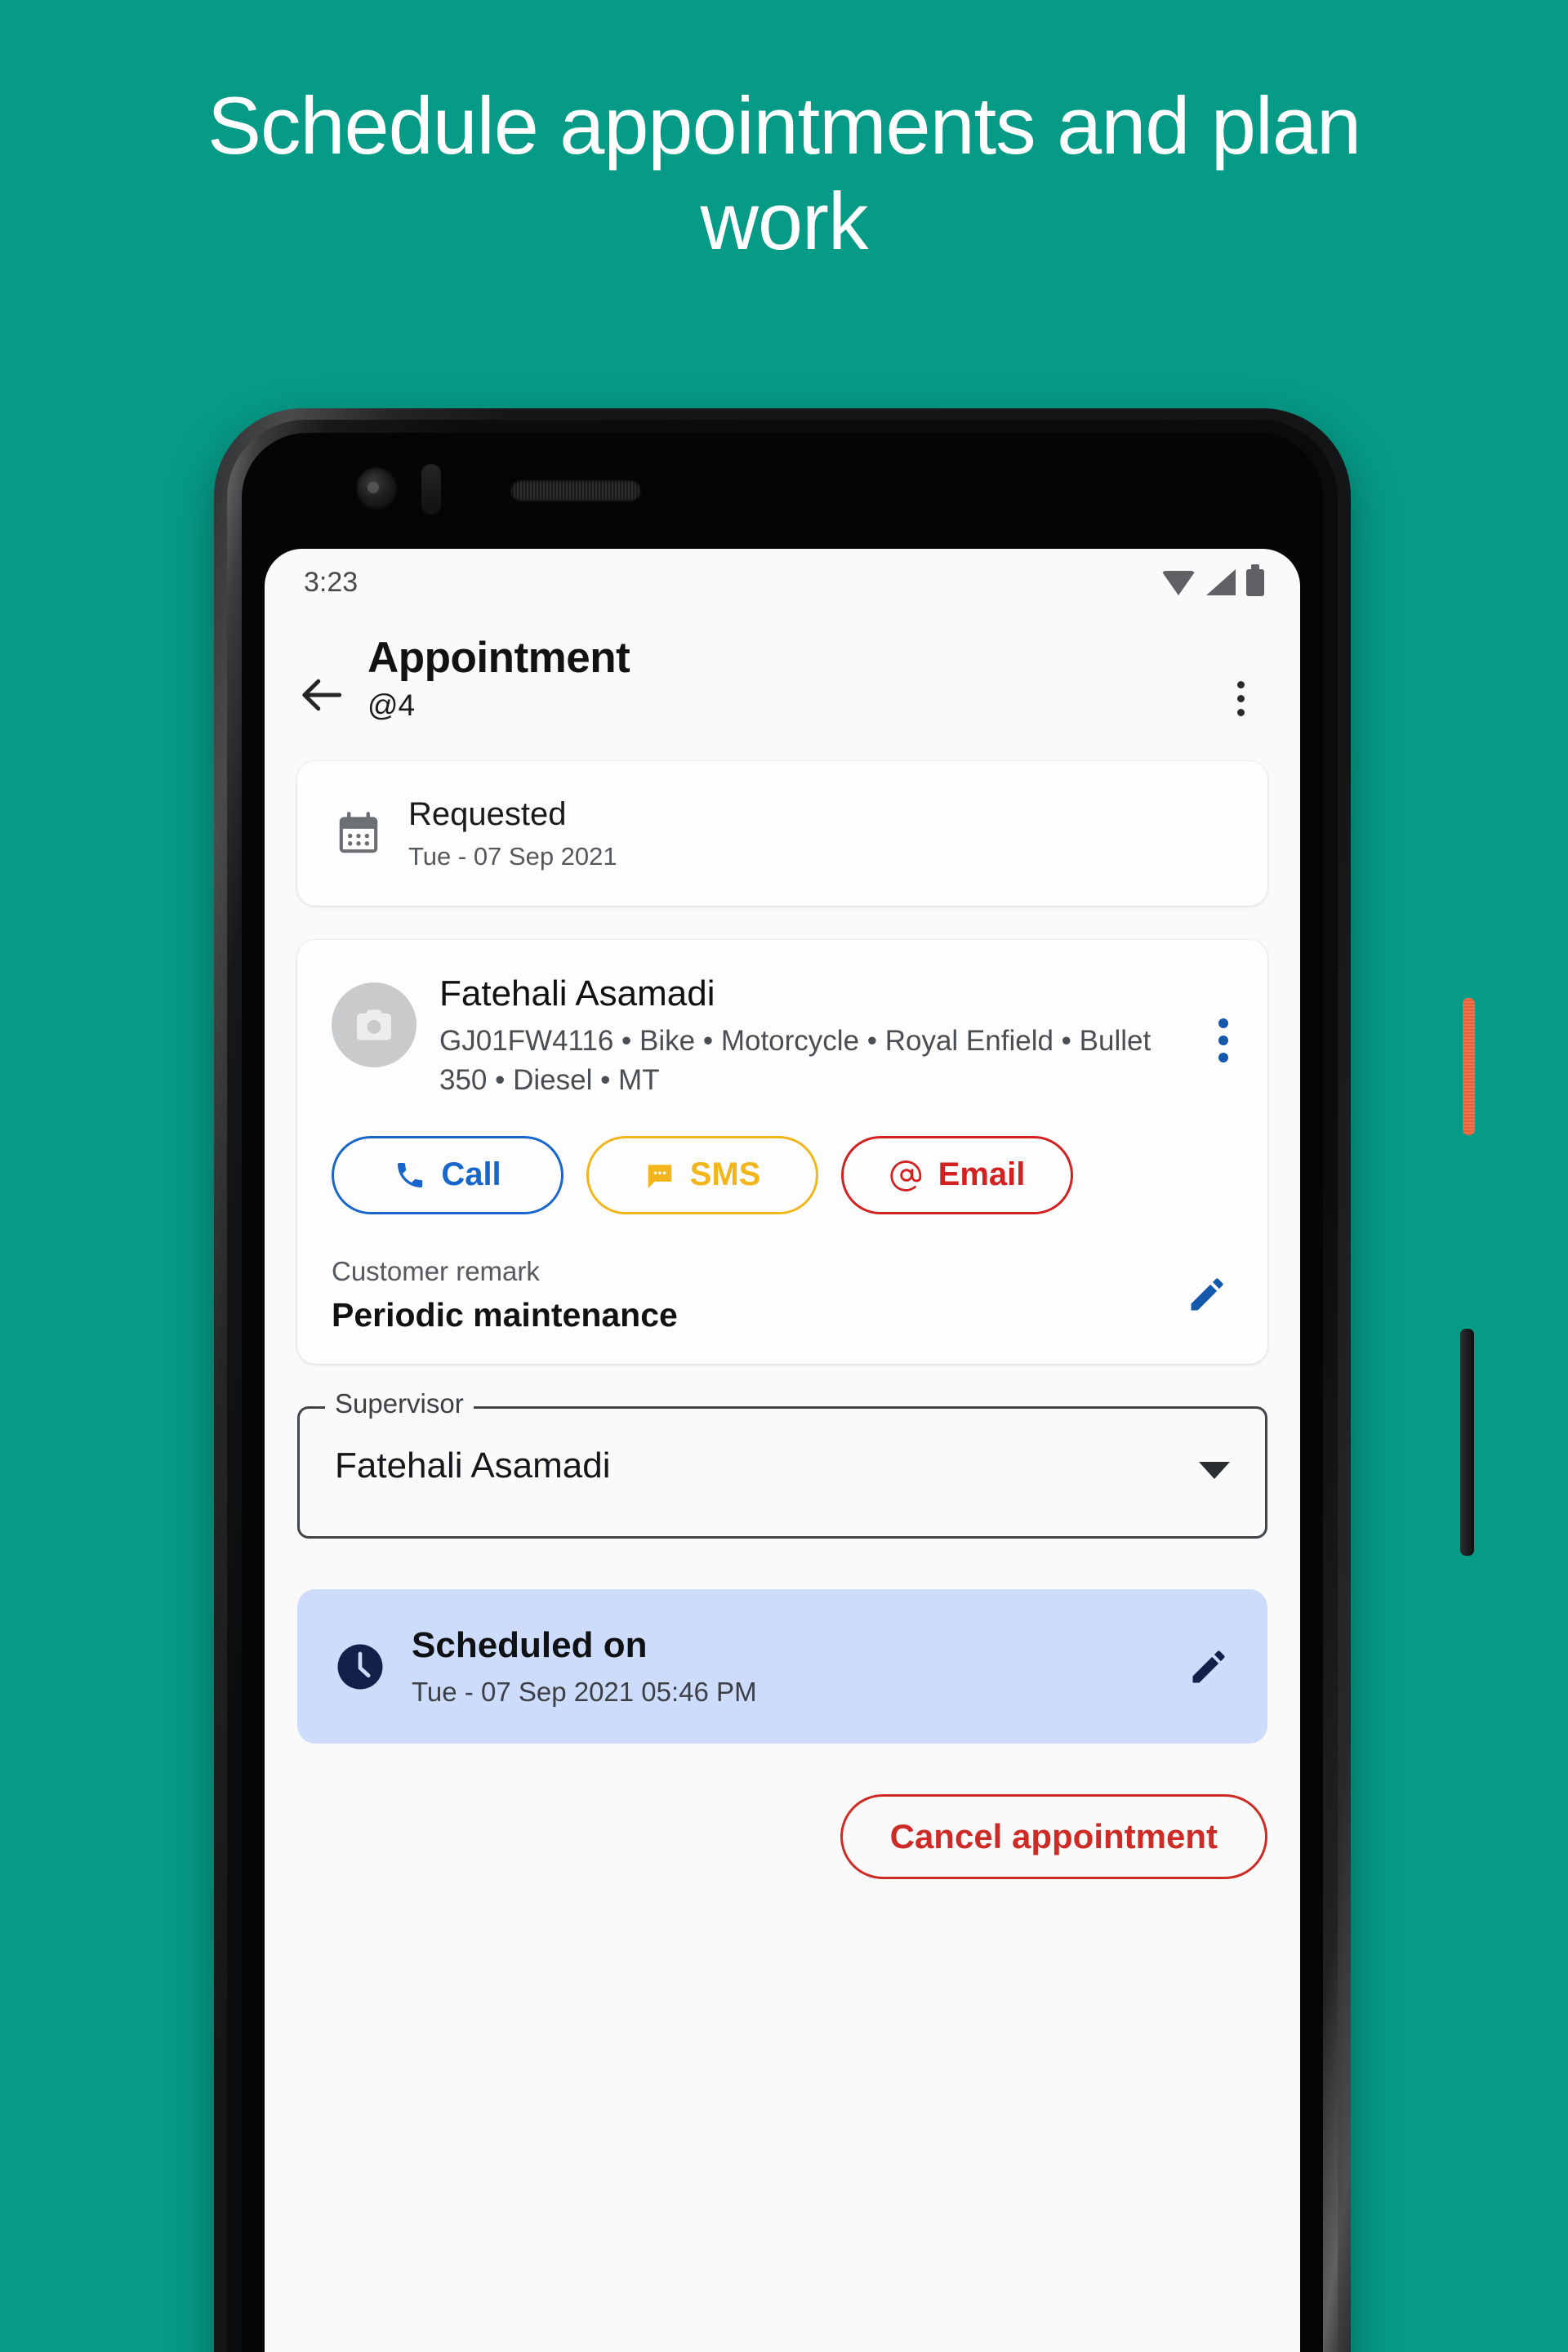  I want to click on camera-placeholder-icon, so click(374, 1024).